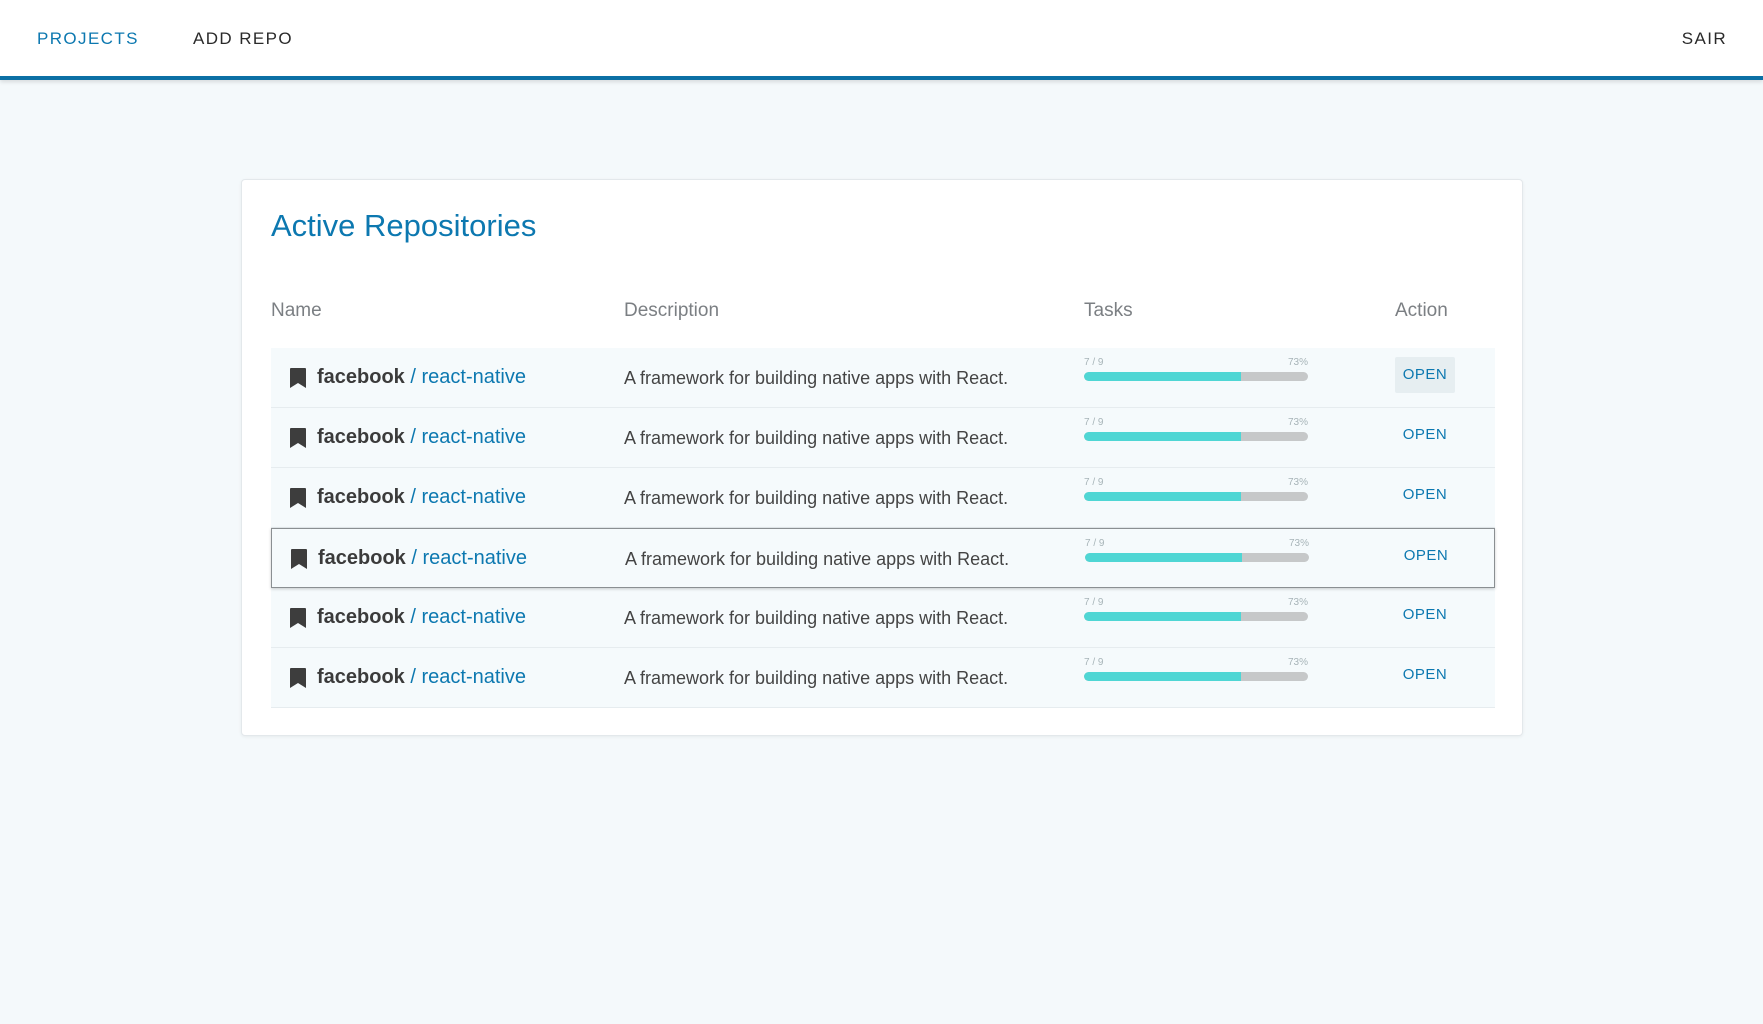 The height and width of the screenshot is (1024, 1763). What do you see at coordinates (404, 225) in the screenshot?
I see `card-title: Active Repositories` at bounding box center [404, 225].